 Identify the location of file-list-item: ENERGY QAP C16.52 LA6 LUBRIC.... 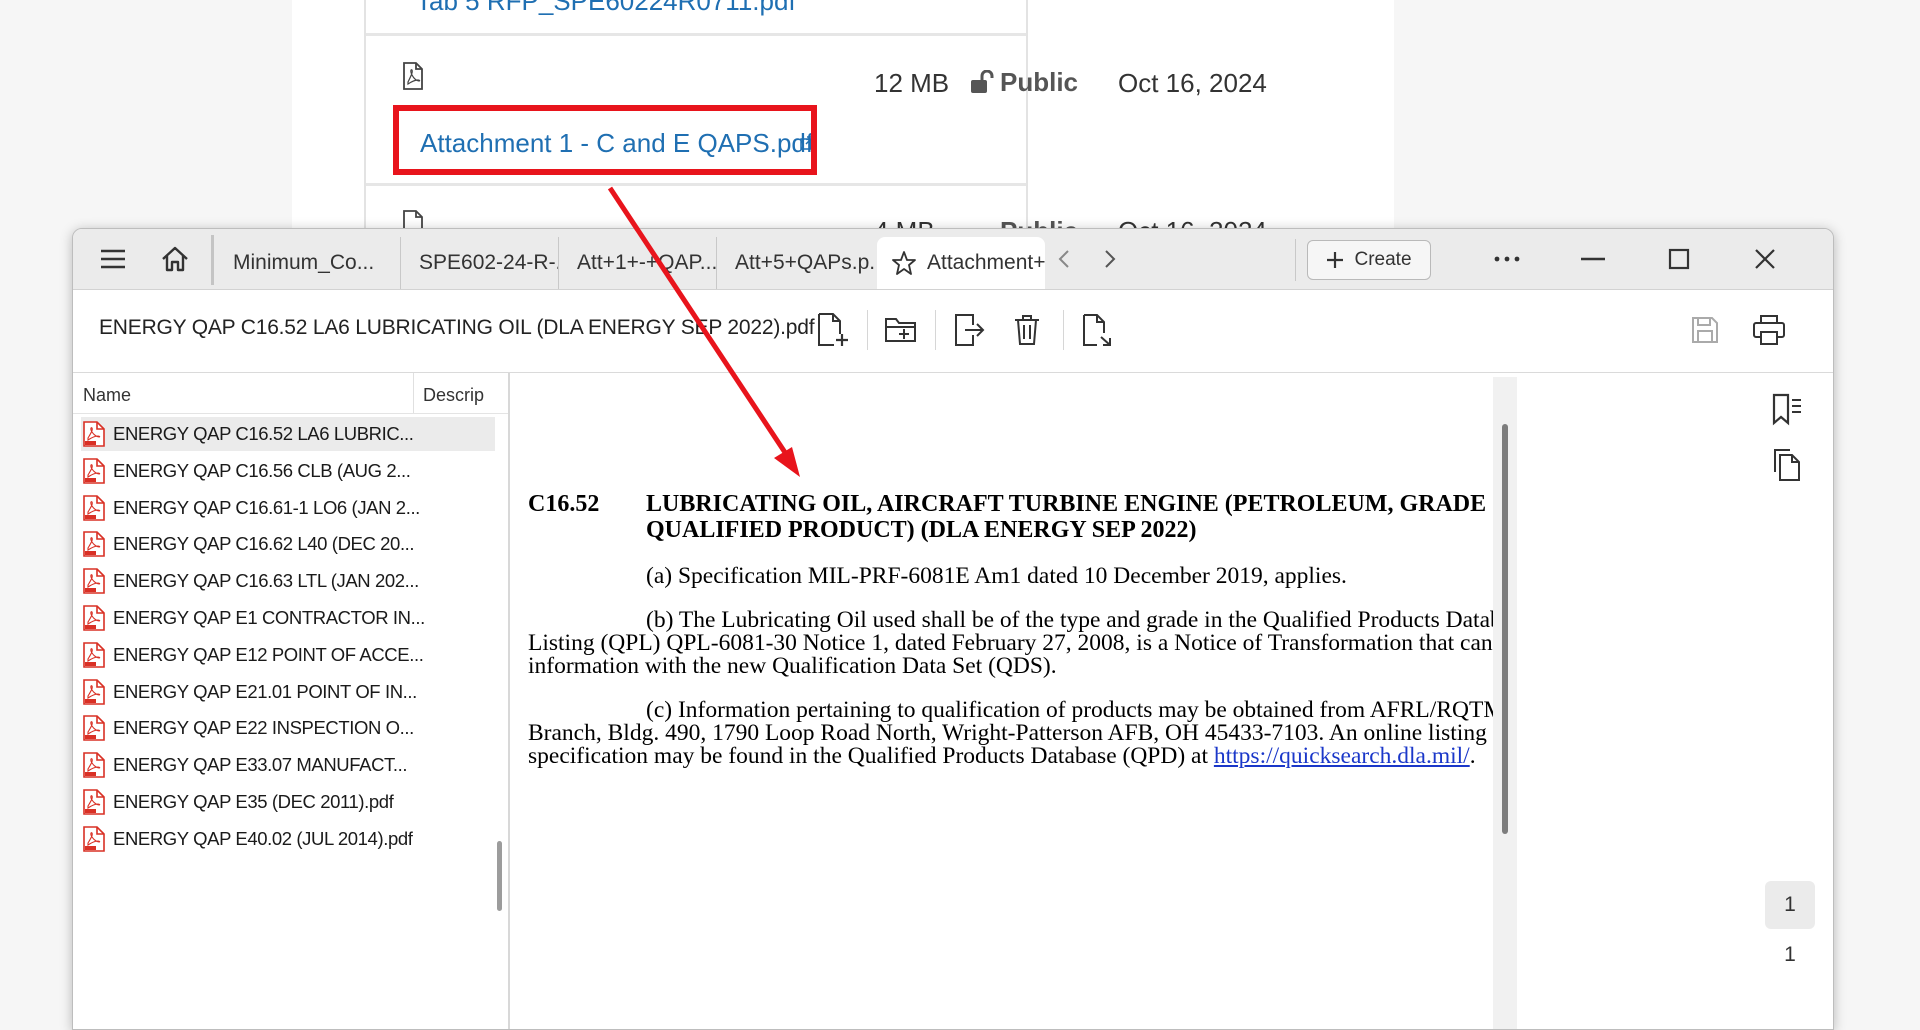
(288, 434).